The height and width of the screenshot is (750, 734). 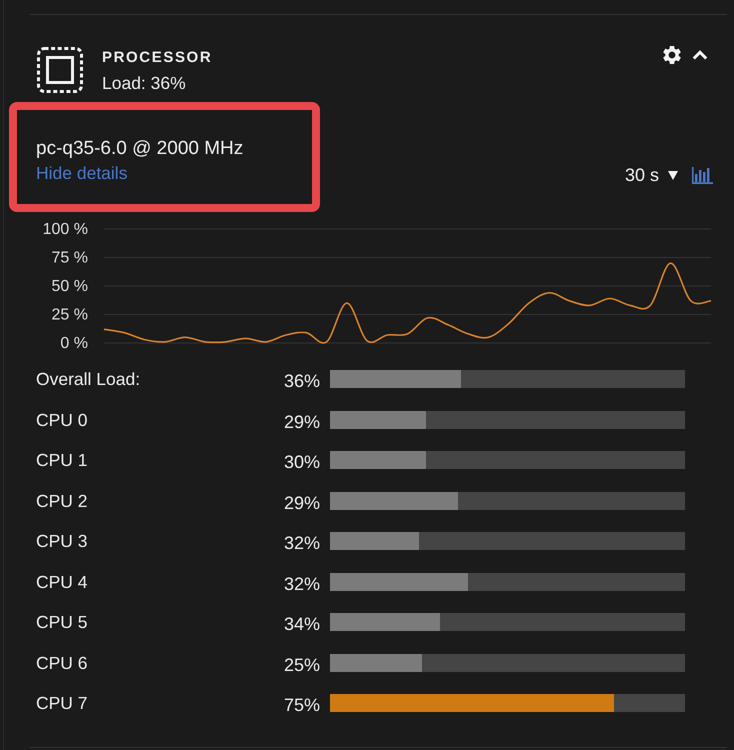 I want to click on processor-chip-icon, so click(x=60, y=70).